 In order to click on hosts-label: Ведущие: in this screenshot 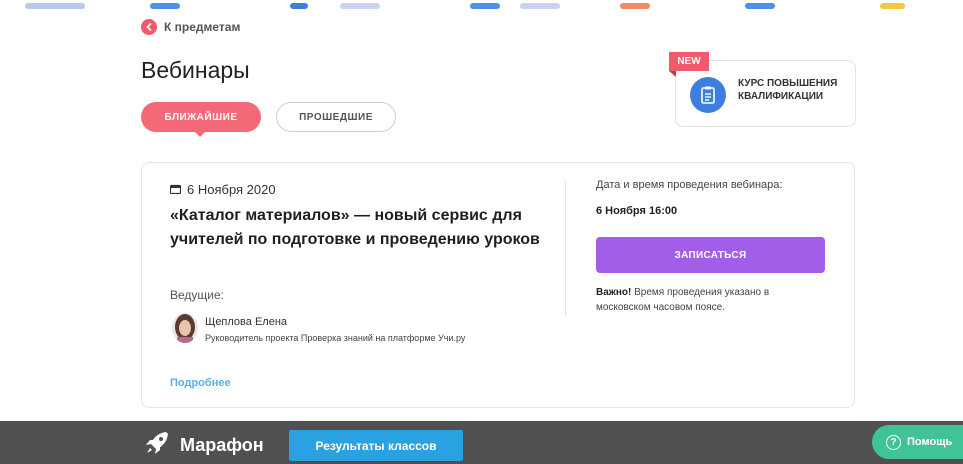, I will do `click(197, 295)`.